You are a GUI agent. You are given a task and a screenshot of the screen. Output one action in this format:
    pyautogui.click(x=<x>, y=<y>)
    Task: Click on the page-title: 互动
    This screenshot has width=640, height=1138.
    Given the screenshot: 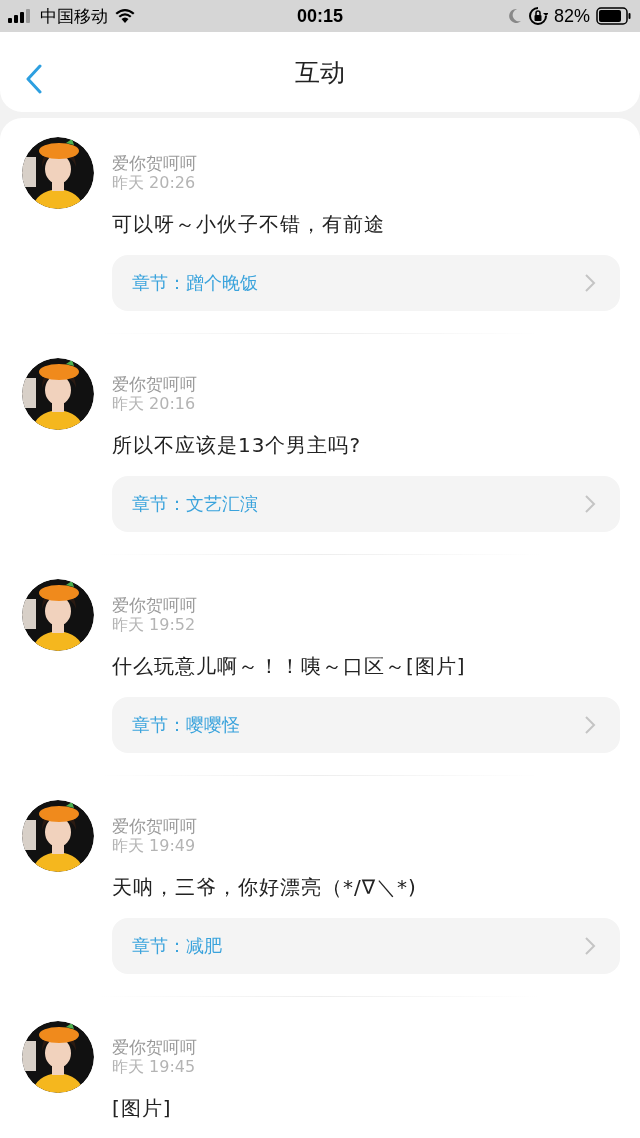 What is the action you would take?
    pyautogui.click(x=320, y=72)
    